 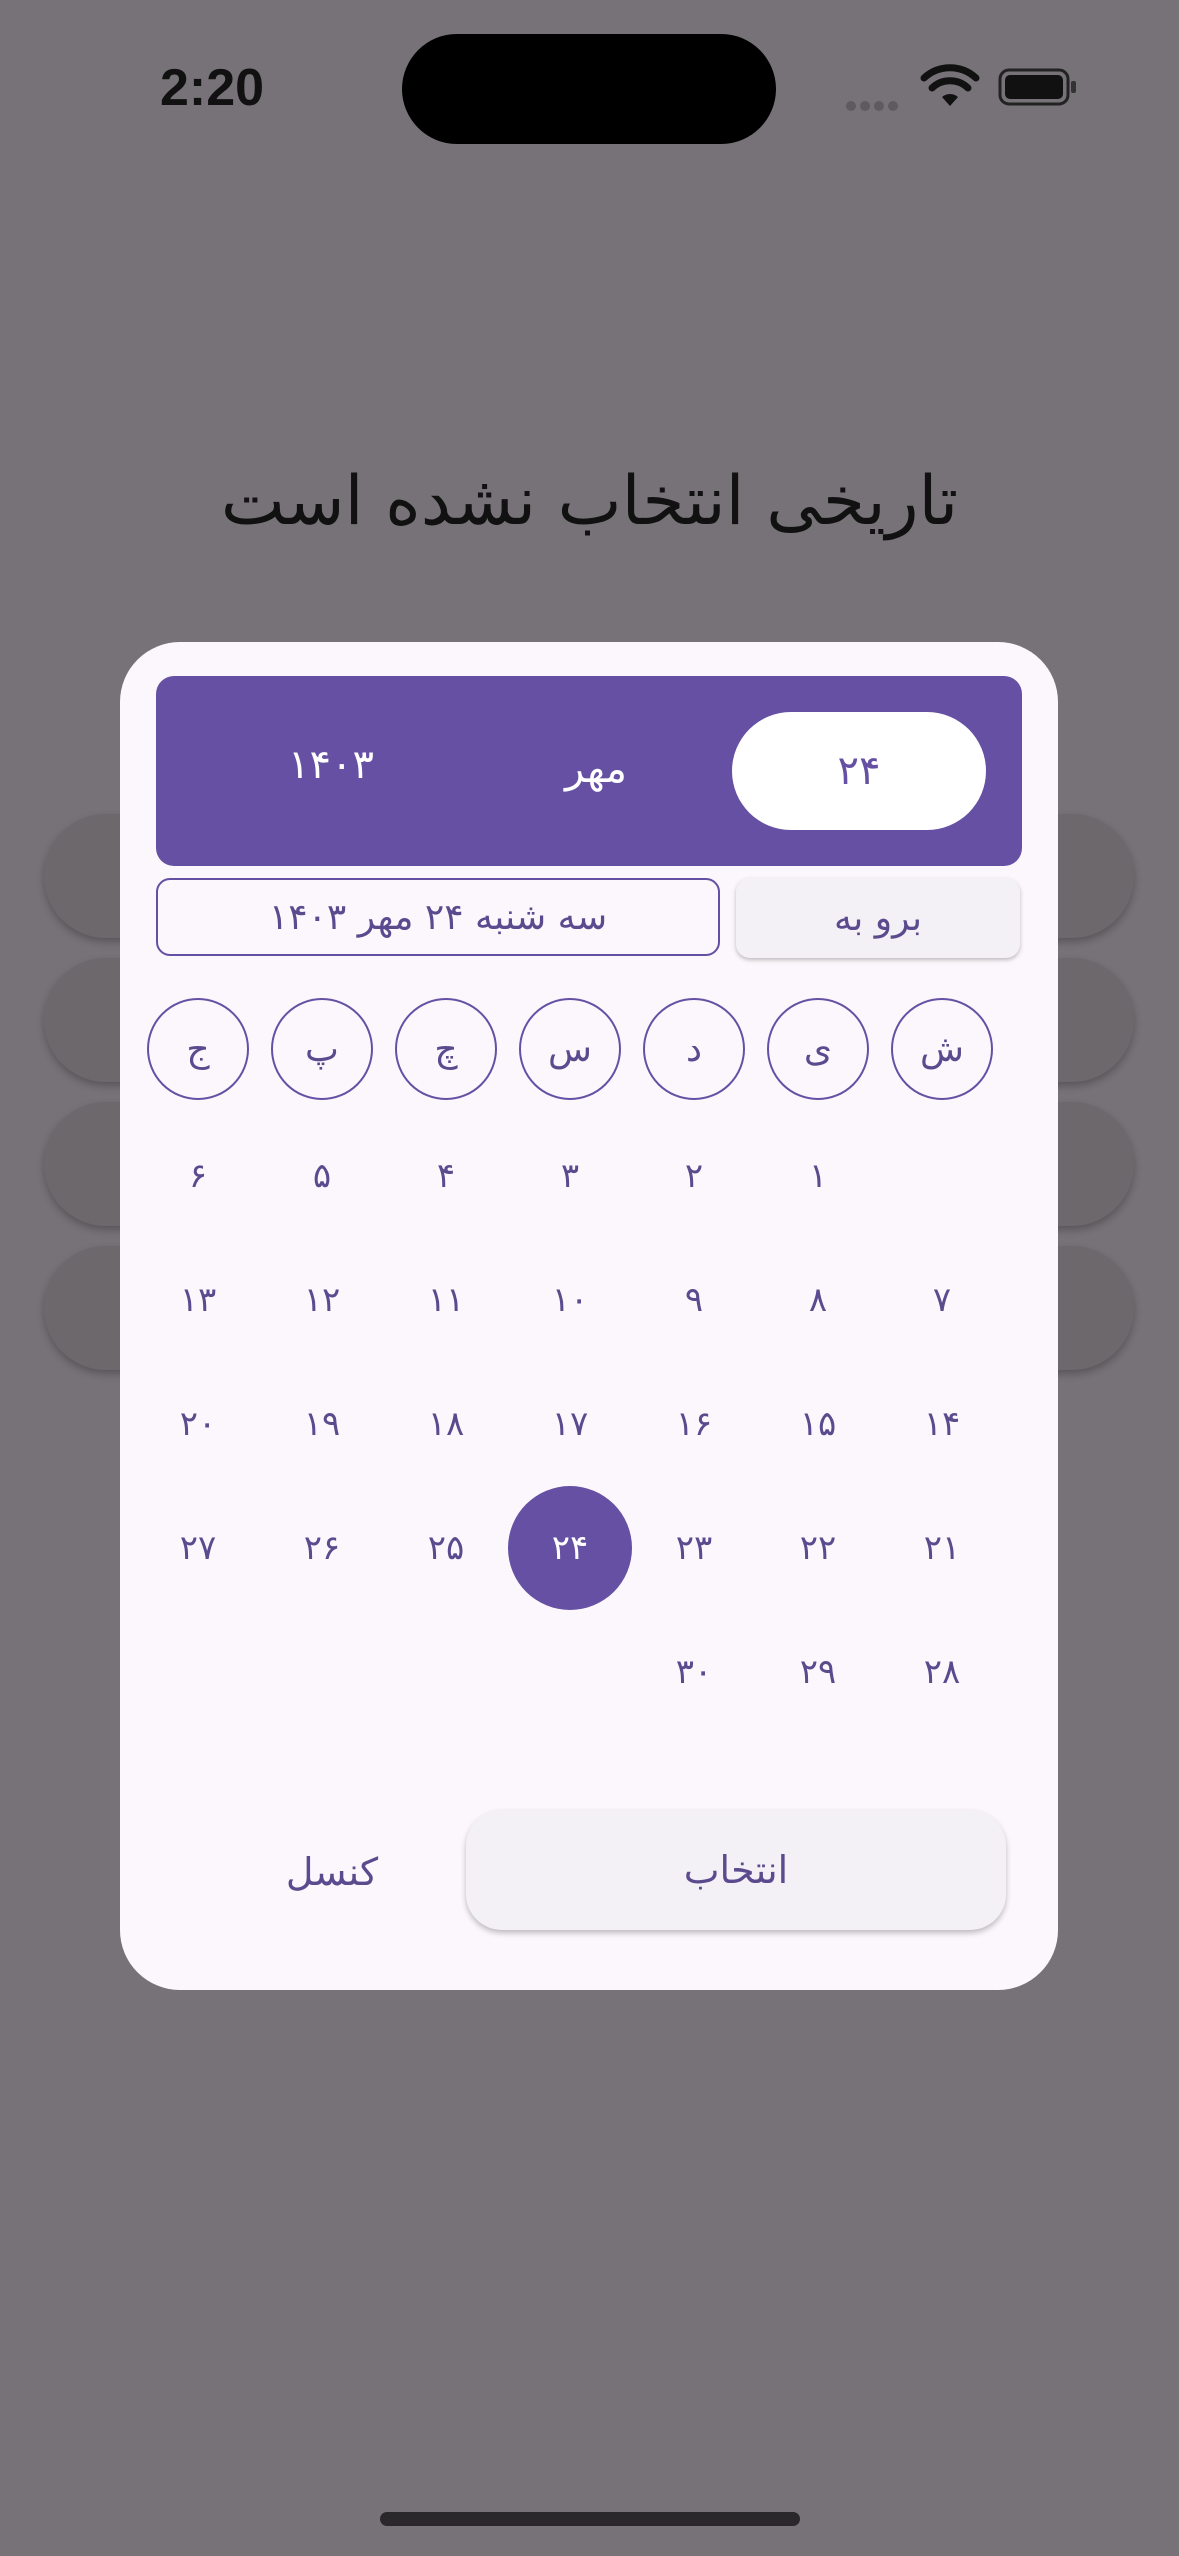 I want to click on day-cell: ۹, so click(x=694, y=1300).